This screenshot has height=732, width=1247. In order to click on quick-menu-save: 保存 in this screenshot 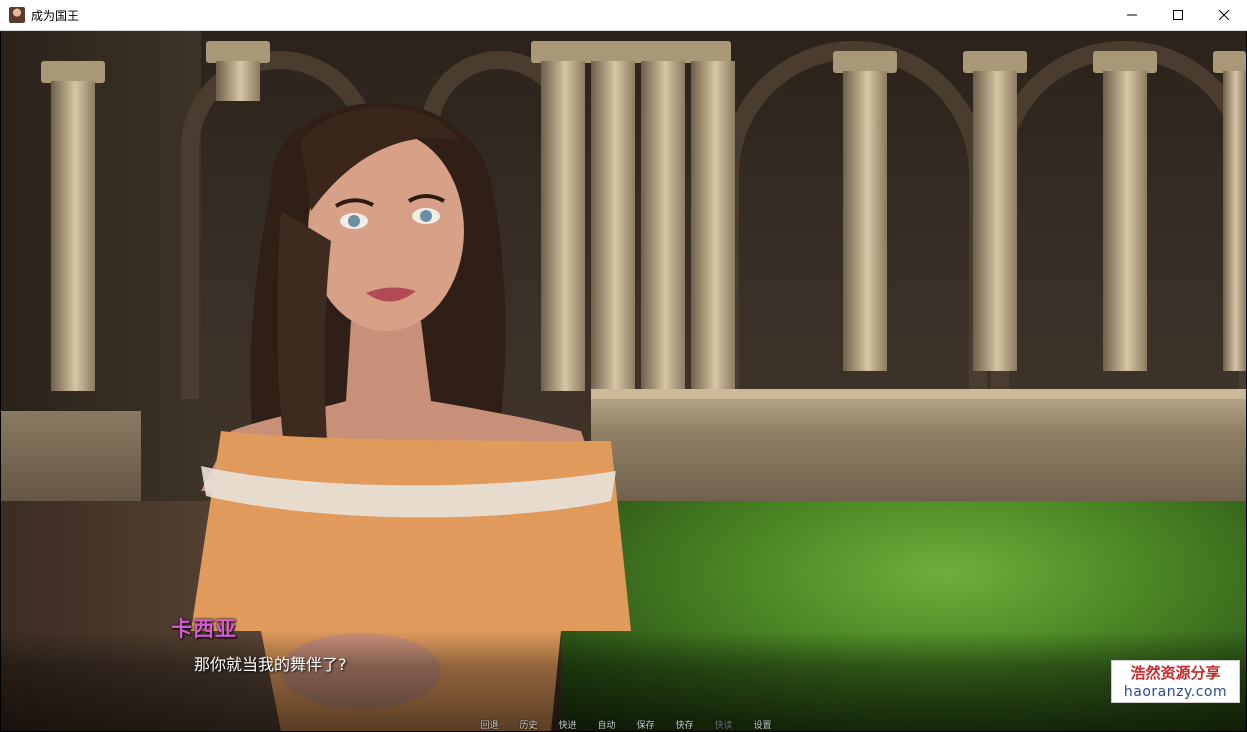, I will do `click(645, 724)`.